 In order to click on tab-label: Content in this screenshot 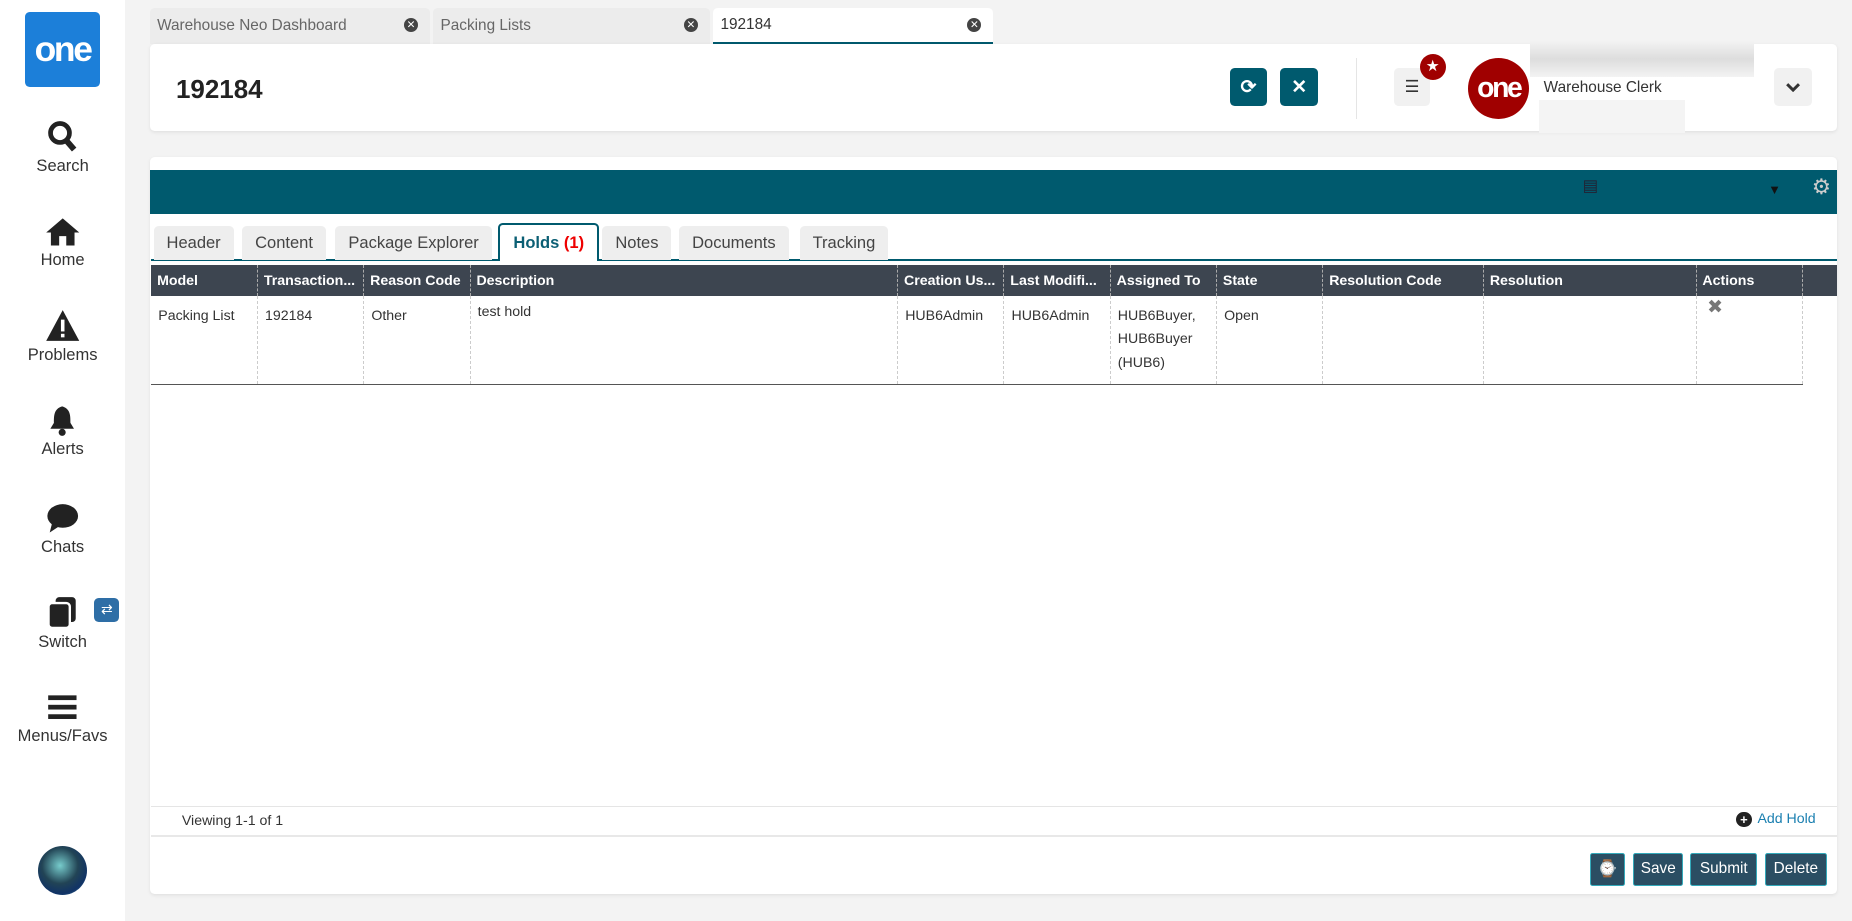, I will do `click(284, 242)`.